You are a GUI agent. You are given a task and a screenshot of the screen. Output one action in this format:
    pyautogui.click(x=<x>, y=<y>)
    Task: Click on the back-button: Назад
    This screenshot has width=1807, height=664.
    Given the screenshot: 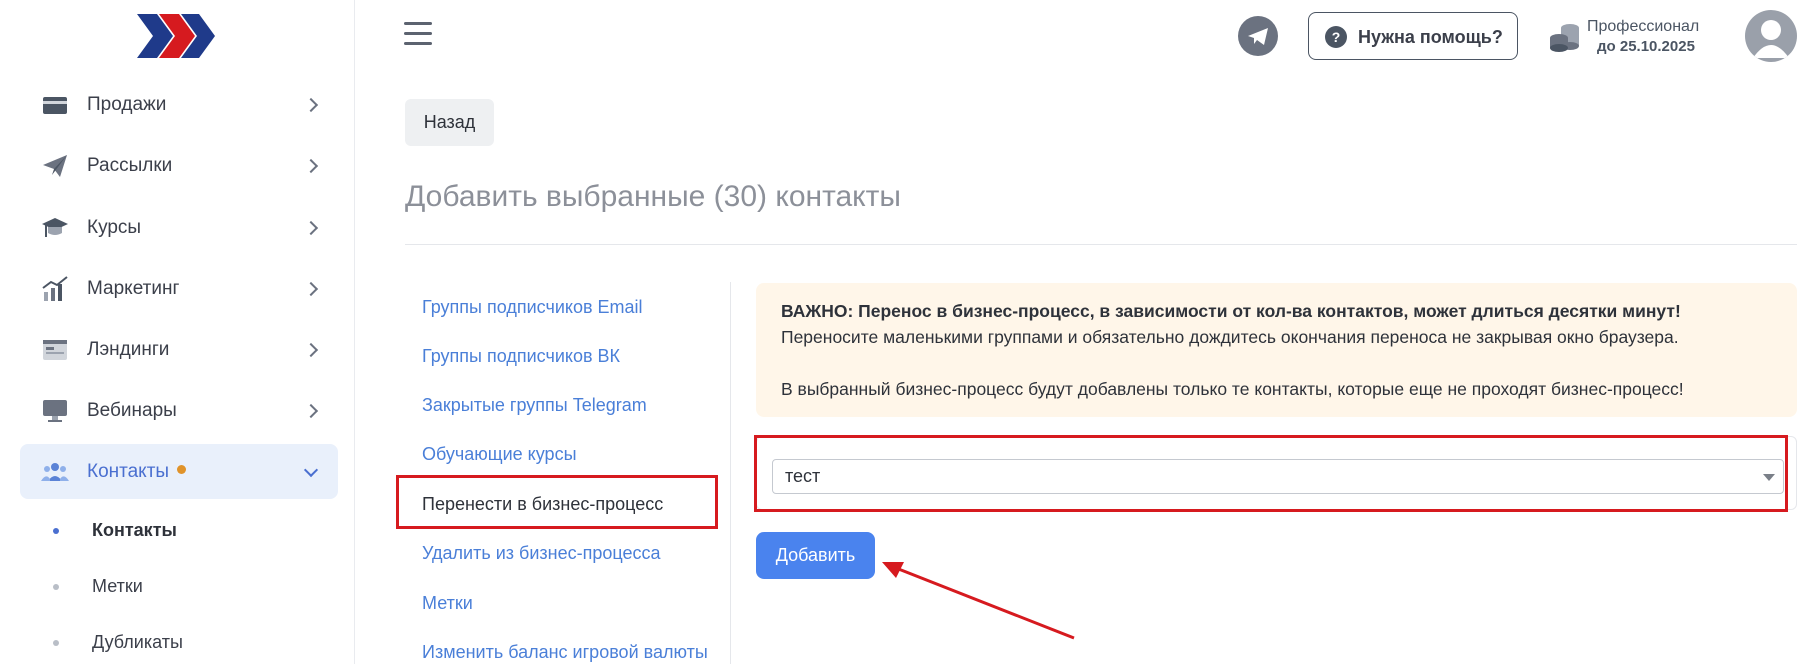 What is the action you would take?
    pyautogui.click(x=449, y=122)
    